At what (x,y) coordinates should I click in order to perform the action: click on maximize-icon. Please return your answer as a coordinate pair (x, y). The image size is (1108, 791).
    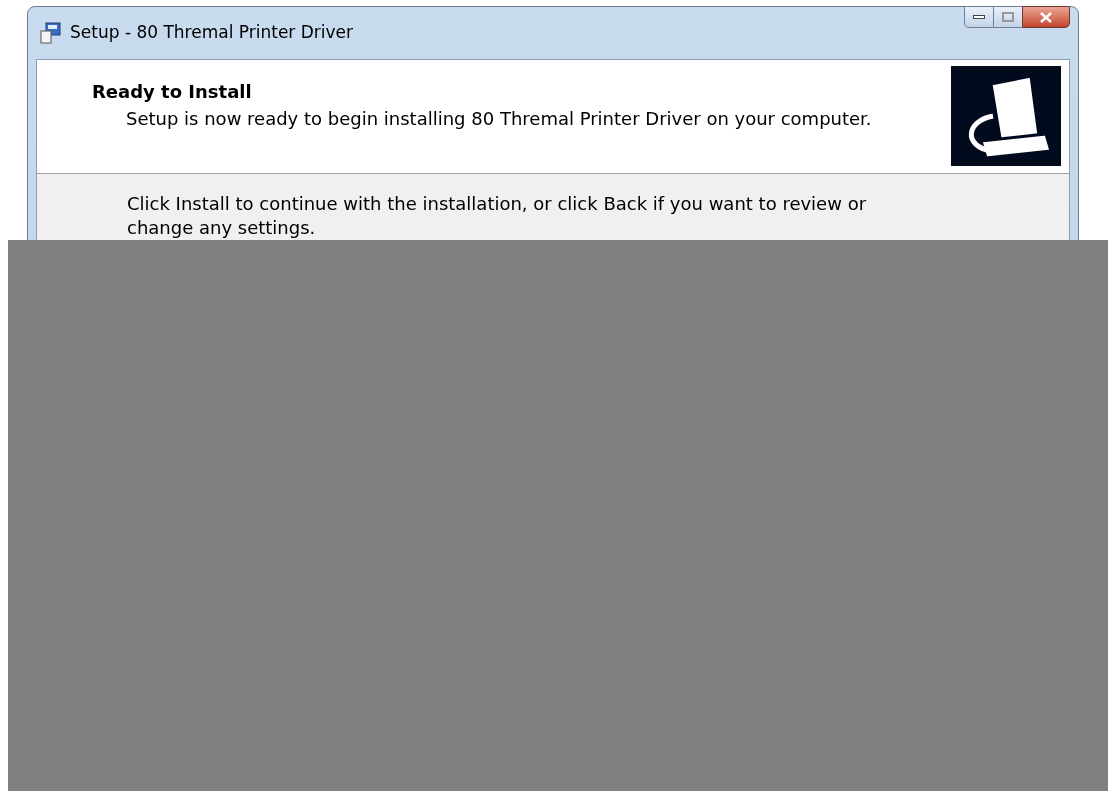
    Looking at the image, I should click on (1008, 17).